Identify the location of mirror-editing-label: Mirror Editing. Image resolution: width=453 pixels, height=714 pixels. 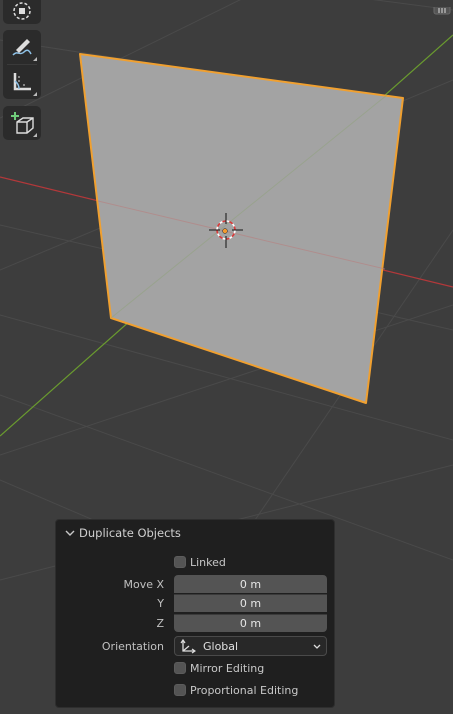
(227, 668).